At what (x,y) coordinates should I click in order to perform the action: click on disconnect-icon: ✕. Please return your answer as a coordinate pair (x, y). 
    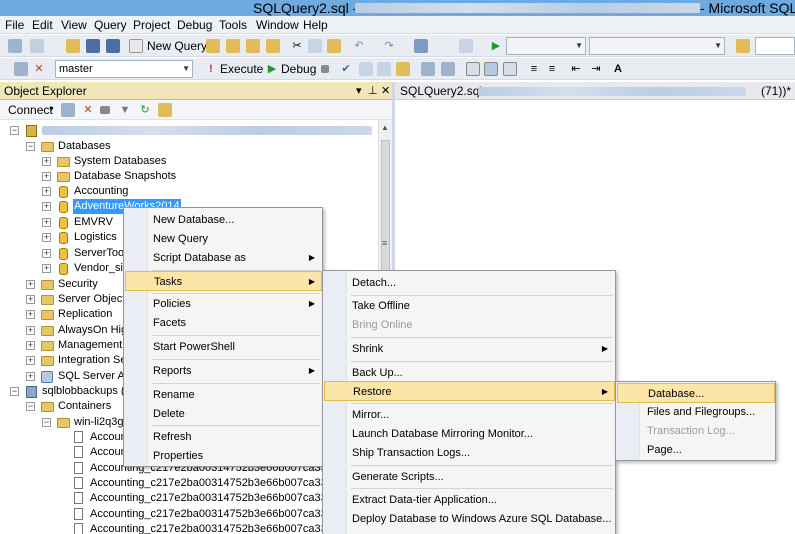
    Looking at the image, I should click on (88, 110).